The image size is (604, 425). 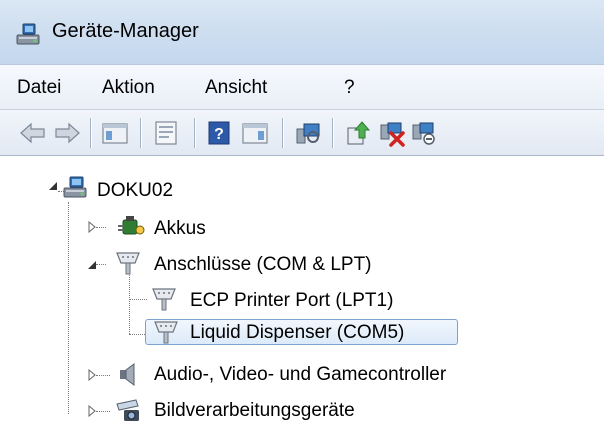 What do you see at coordinates (127, 410) in the screenshot?
I see `camera-icon` at bounding box center [127, 410].